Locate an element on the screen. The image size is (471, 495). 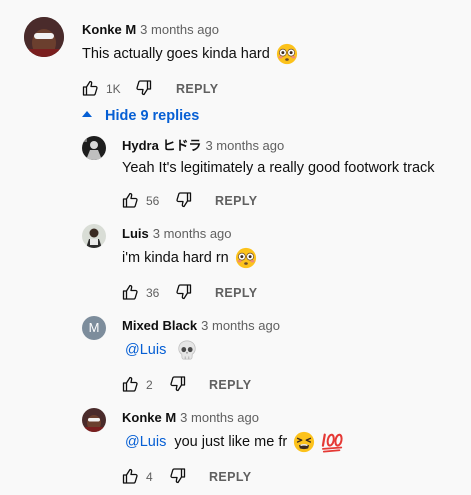
hundred-points-emoji-icon is located at coordinates (332, 443).